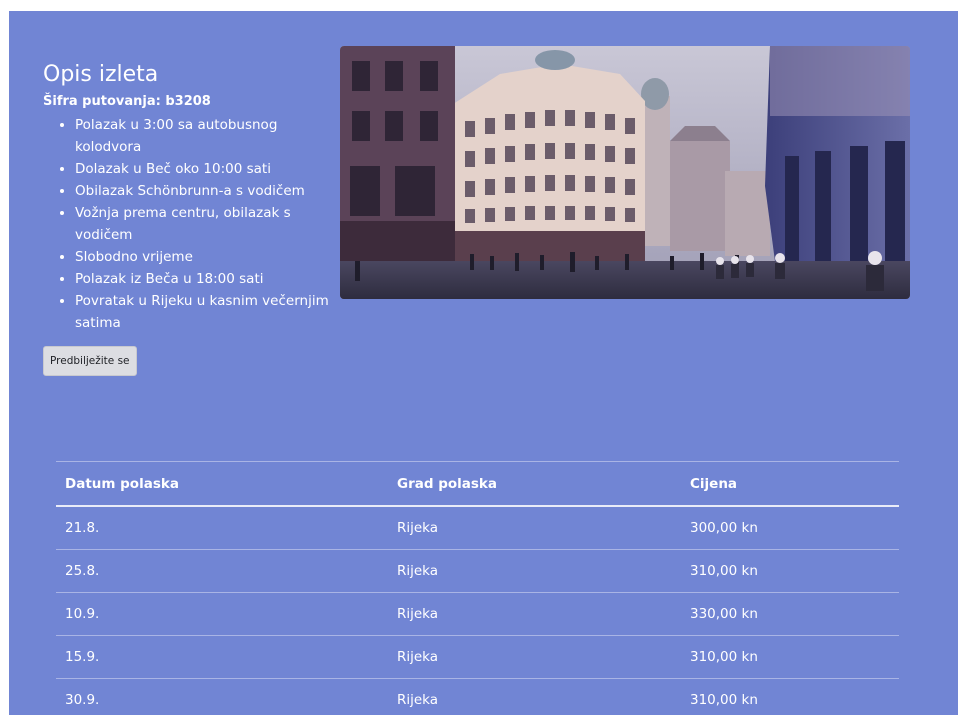 The image size is (958, 715). I want to click on price: 330,00 kn, so click(790, 614).